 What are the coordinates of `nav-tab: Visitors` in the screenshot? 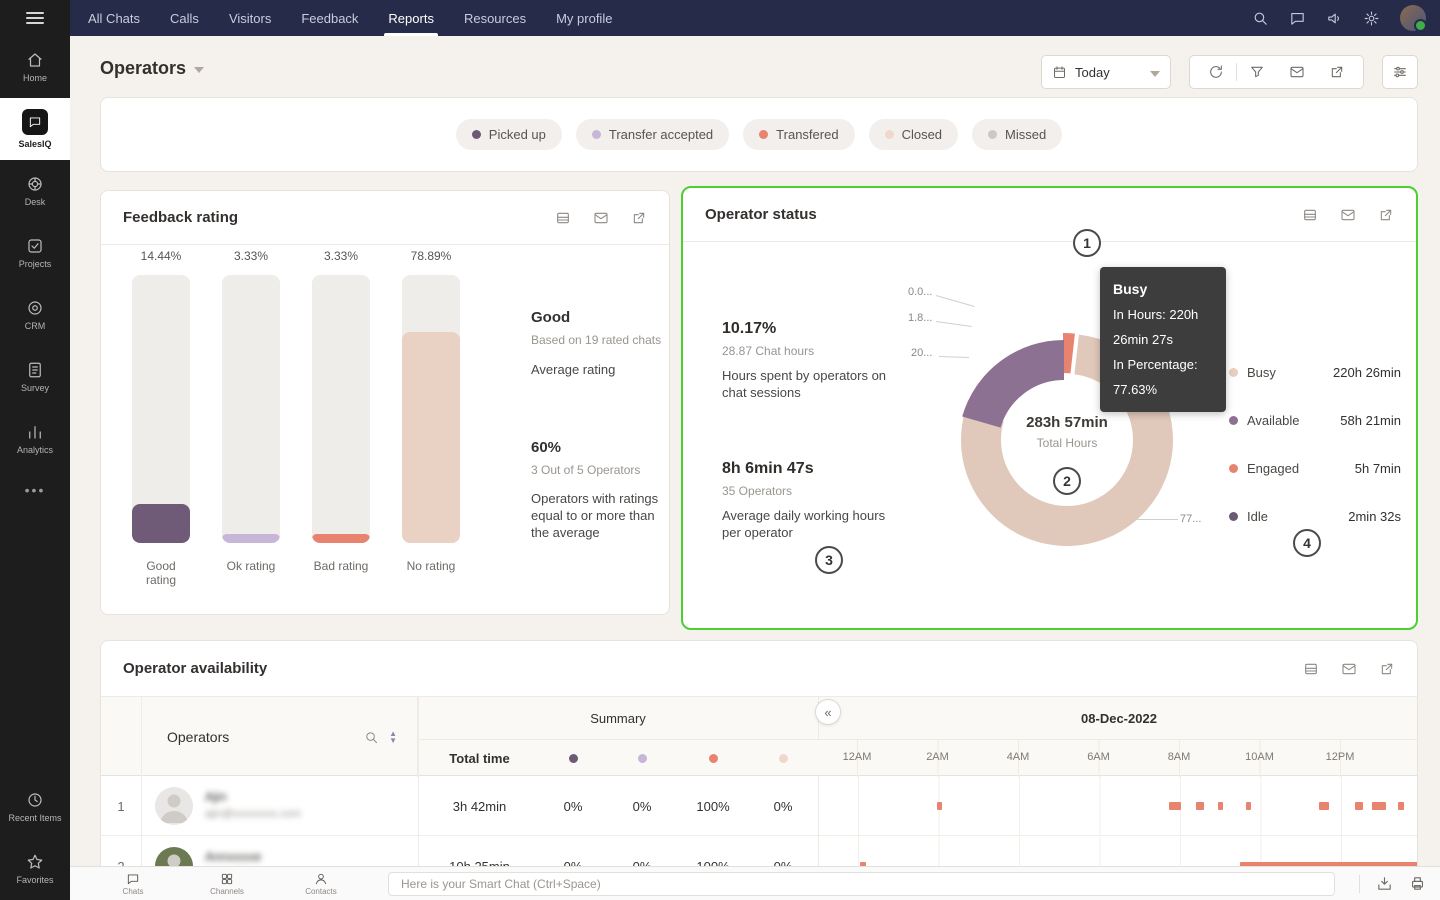 It's located at (250, 18).